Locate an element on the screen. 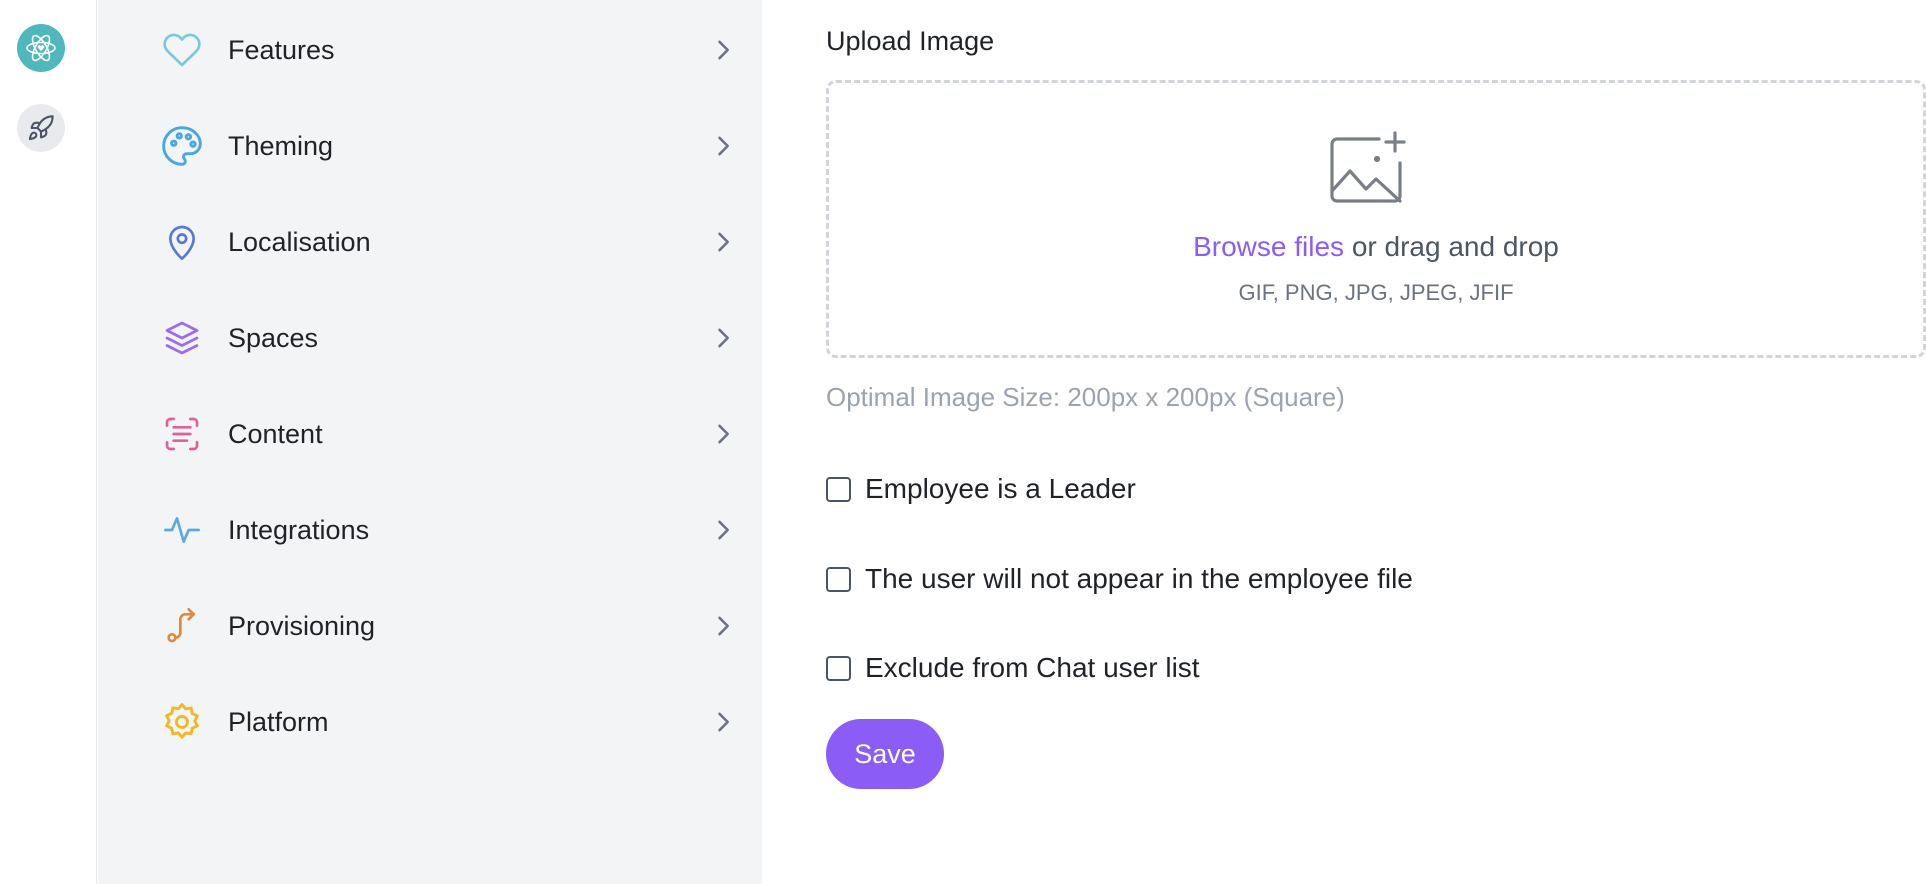 The height and width of the screenshot is (884, 1926). leader-option: Employee is a Leader is located at coordinates (981, 489).